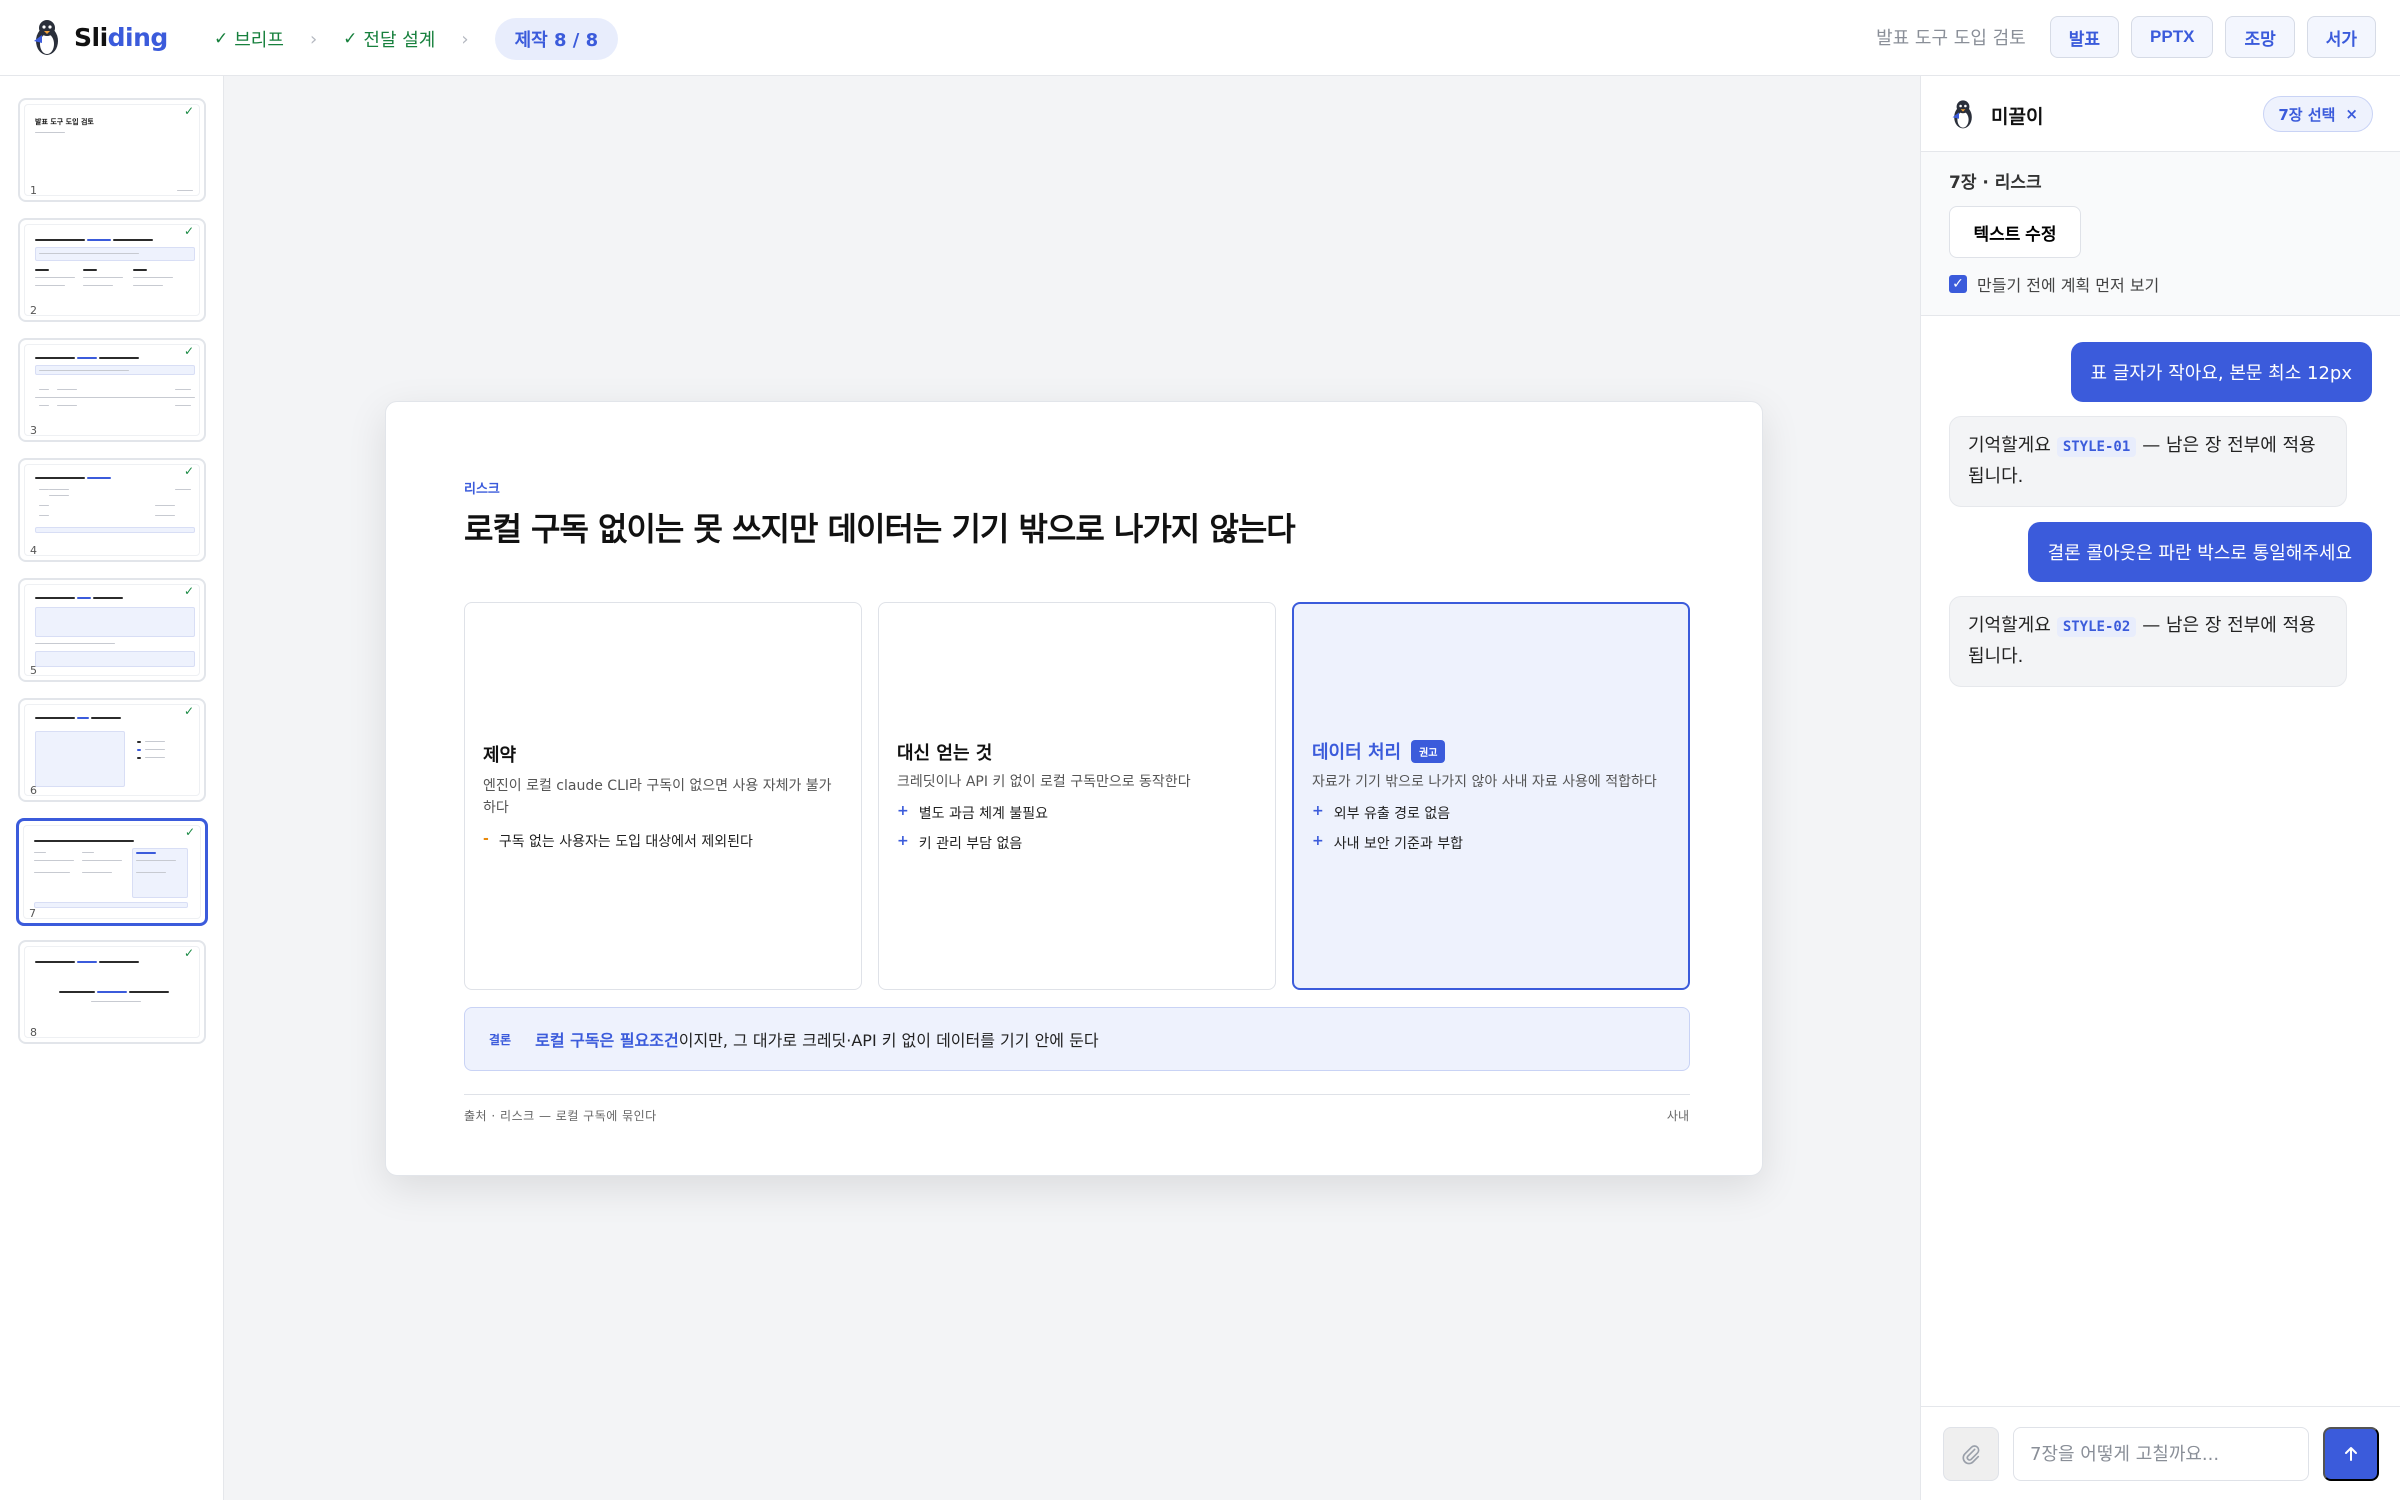  I want to click on slide-number: 3, so click(33, 430).